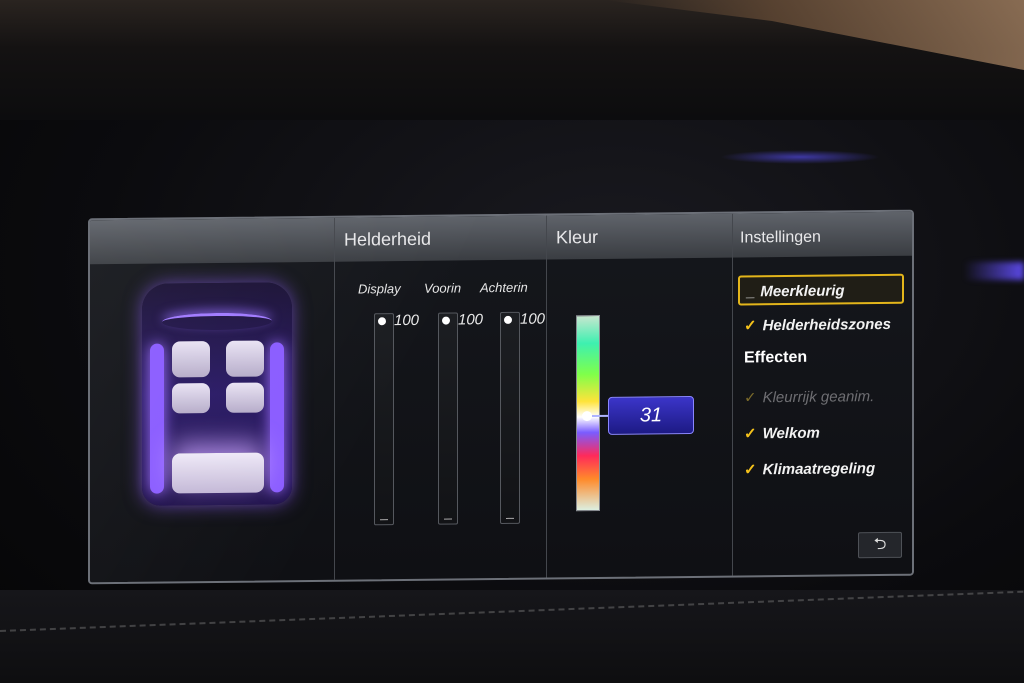 The height and width of the screenshot is (683, 1024). Describe the element at coordinates (504, 287) in the screenshot. I see `slider-label-achterin: Achterin` at that location.